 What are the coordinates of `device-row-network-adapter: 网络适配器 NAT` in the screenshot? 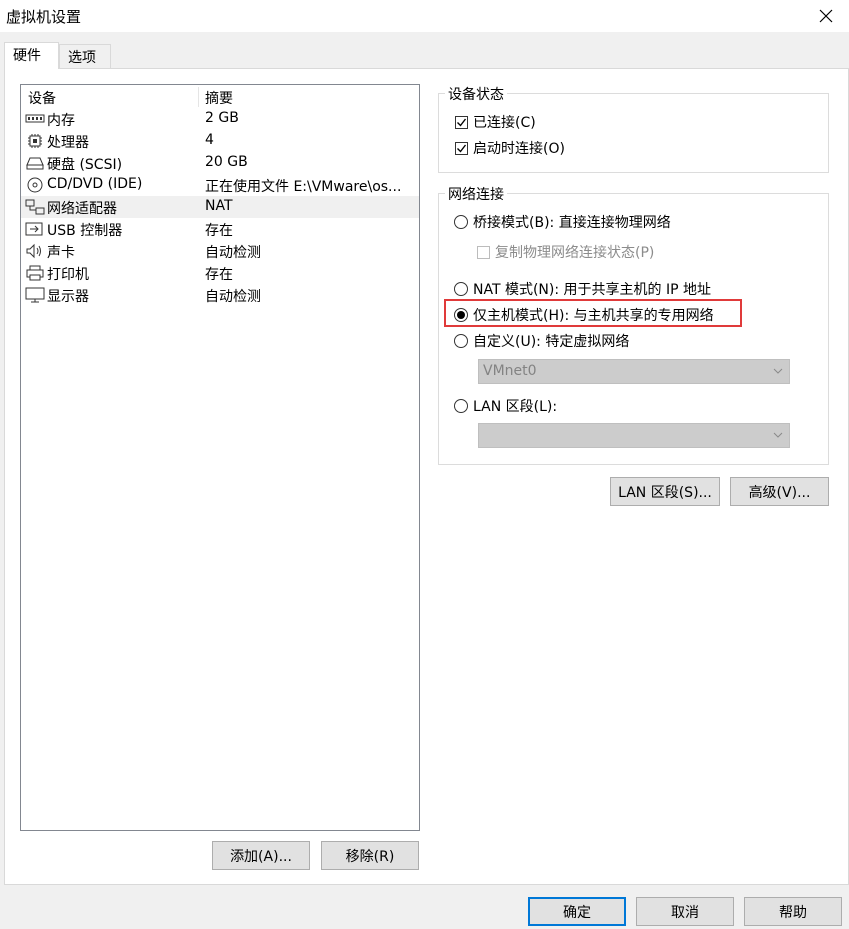 It's located at (220, 207).